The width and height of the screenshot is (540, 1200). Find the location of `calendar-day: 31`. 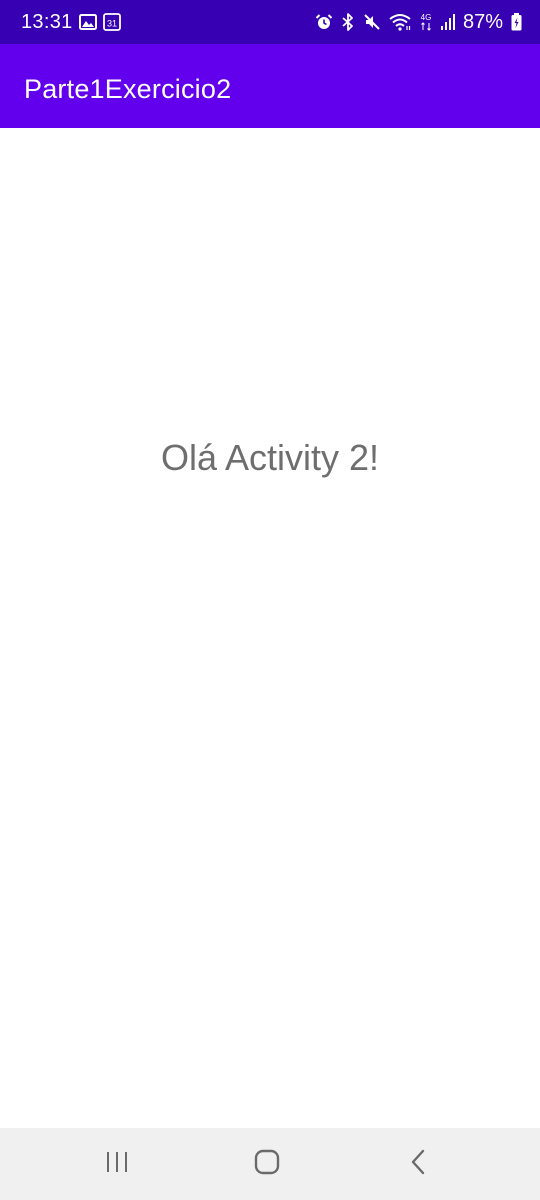

calendar-day: 31 is located at coordinates (112, 24).